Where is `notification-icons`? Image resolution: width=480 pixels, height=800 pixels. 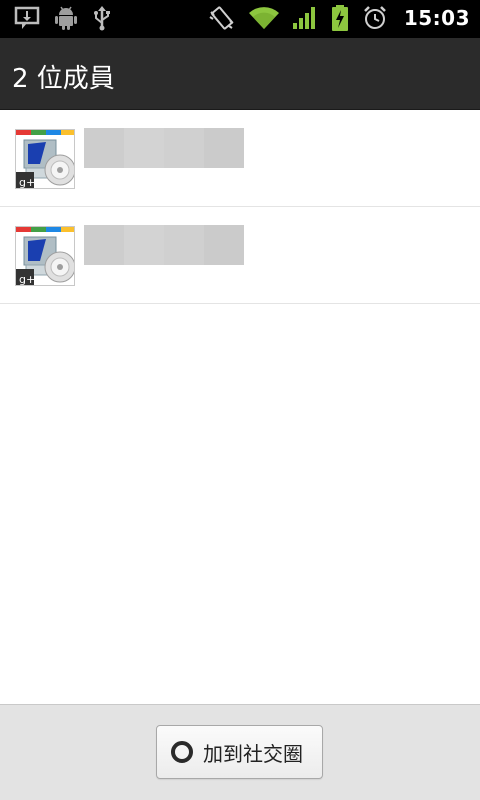
notification-icons is located at coordinates (63, 18).